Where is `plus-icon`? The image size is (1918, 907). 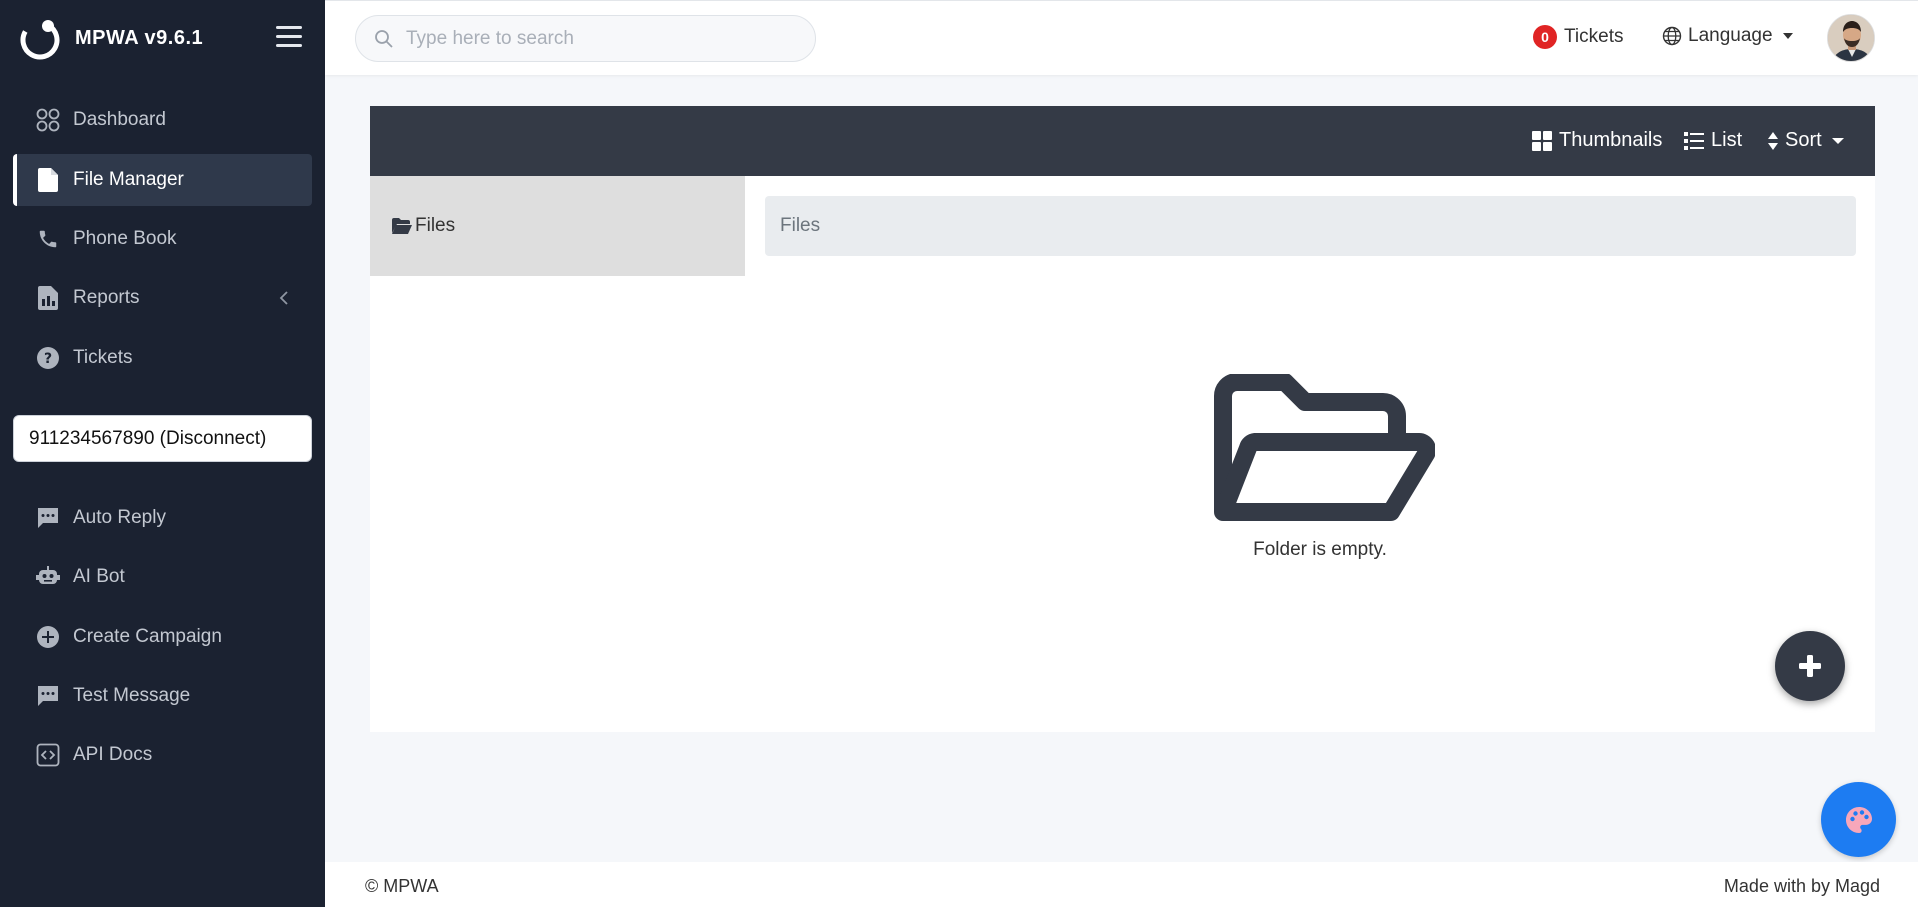 plus-icon is located at coordinates (1810, 666).